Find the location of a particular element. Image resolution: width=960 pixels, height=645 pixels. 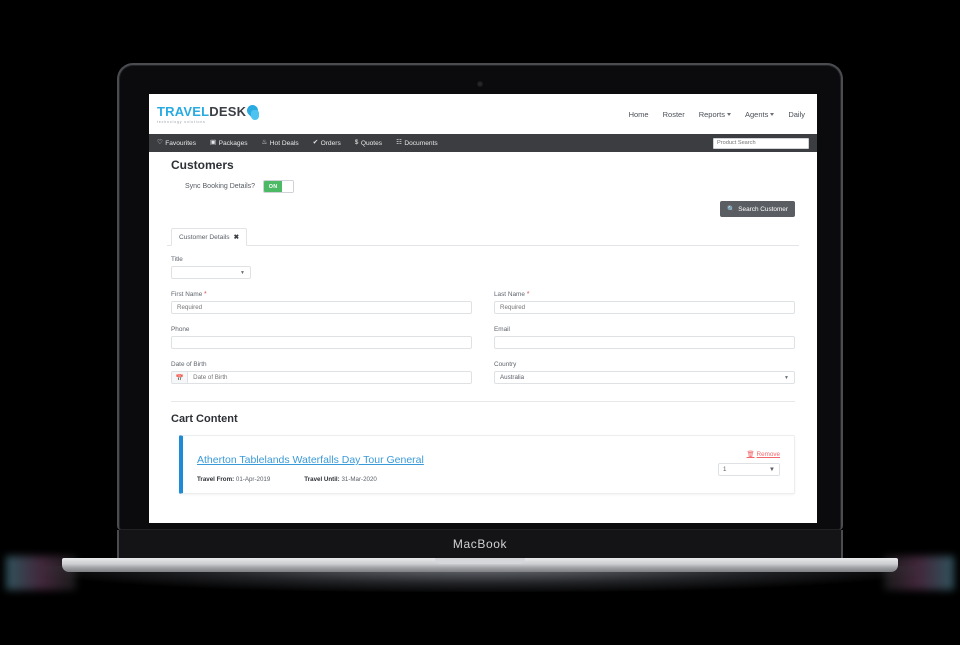

required-marker: * is located at coordinates (528, 294).